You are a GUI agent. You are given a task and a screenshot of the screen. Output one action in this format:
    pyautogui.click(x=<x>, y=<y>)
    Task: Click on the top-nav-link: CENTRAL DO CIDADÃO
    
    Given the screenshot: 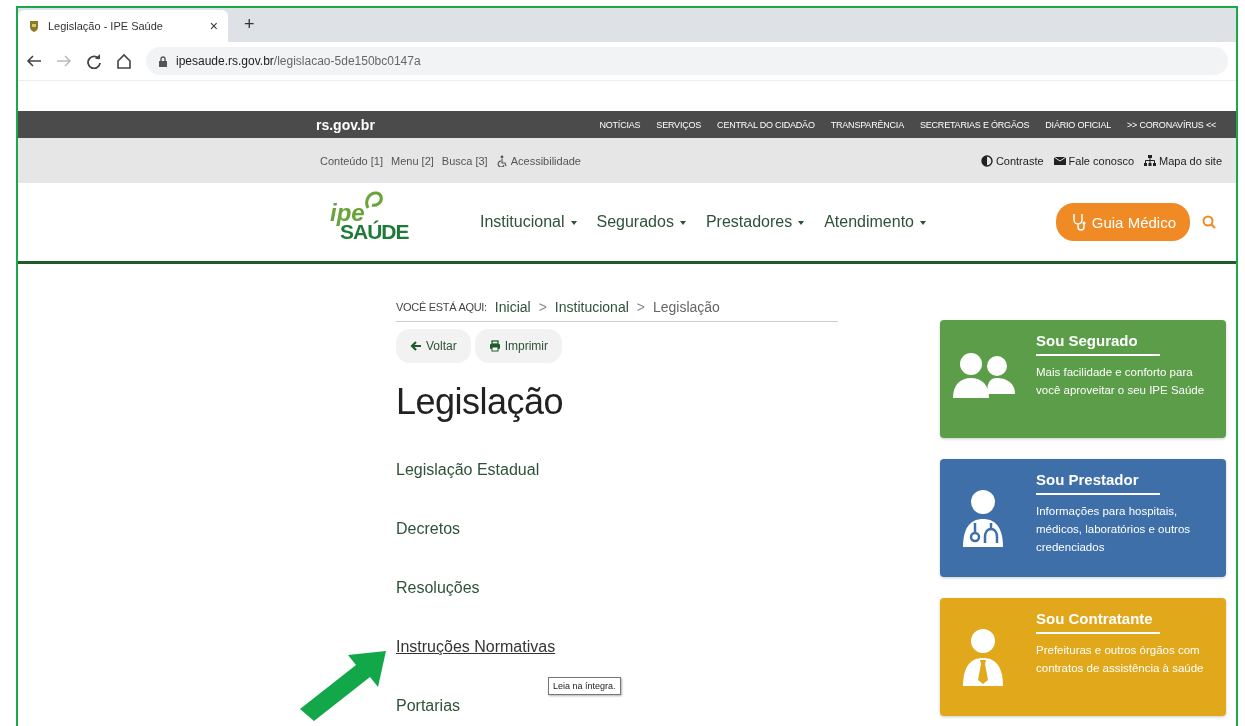 What is the action you would take?
    pyautogui.click(x=766, y=124)
    